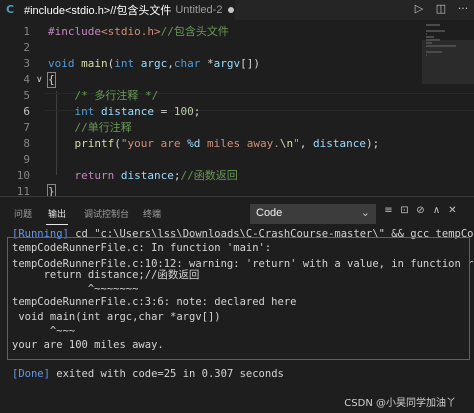 The image size is (474, 413). Describe the element at coordinates (199, 10) in the screenshot. I see `tab-subtitle: Untitled-2` at that location.